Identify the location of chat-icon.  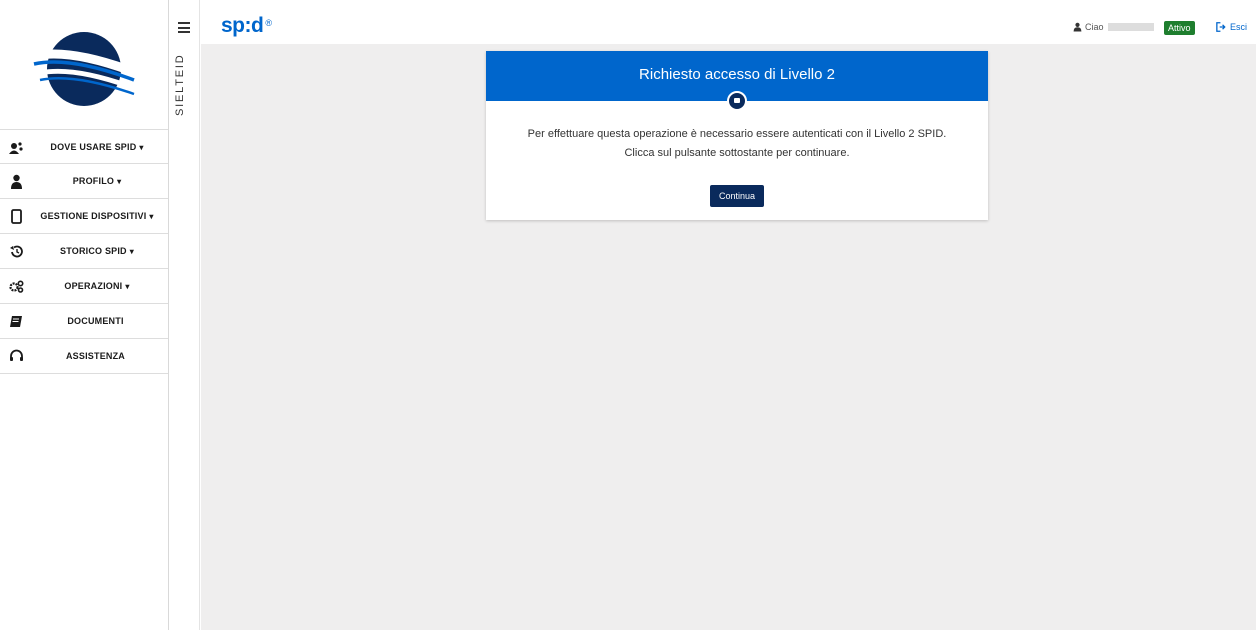
(737, 101).